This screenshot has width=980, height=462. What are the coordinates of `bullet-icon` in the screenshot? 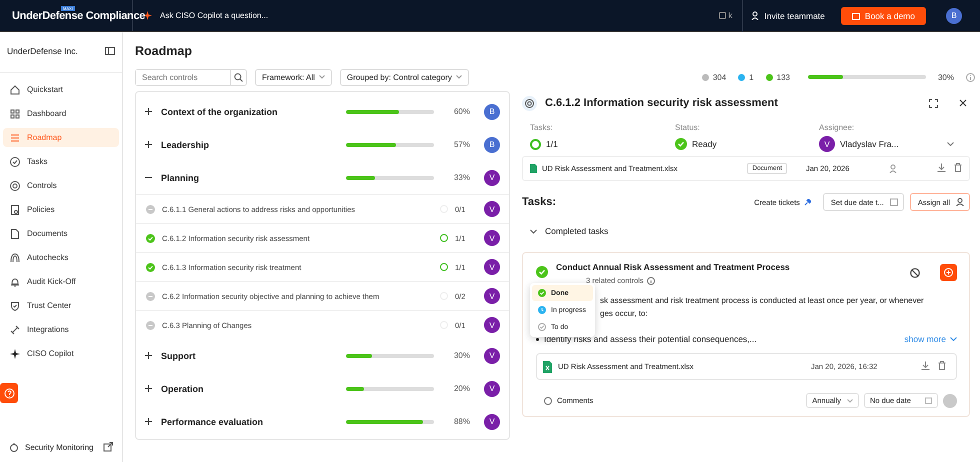 It's located at (537, 339).